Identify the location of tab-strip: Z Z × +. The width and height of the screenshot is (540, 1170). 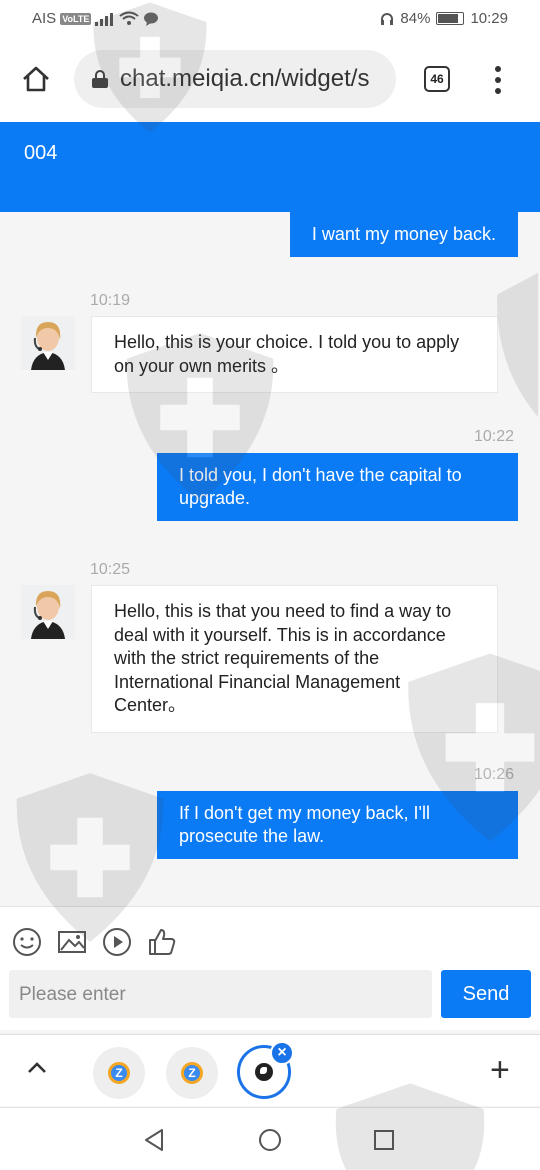
(270, 1070).